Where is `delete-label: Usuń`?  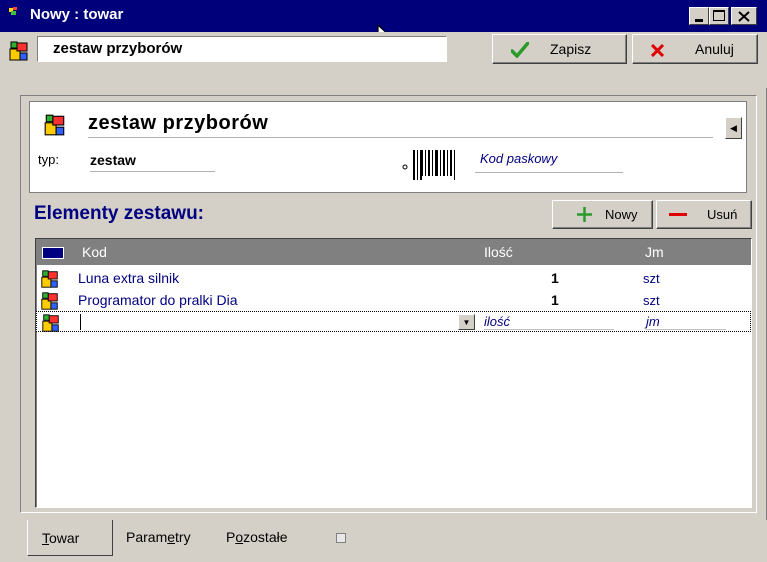
delete-label: Usuń is located at coordinates (722, 214).